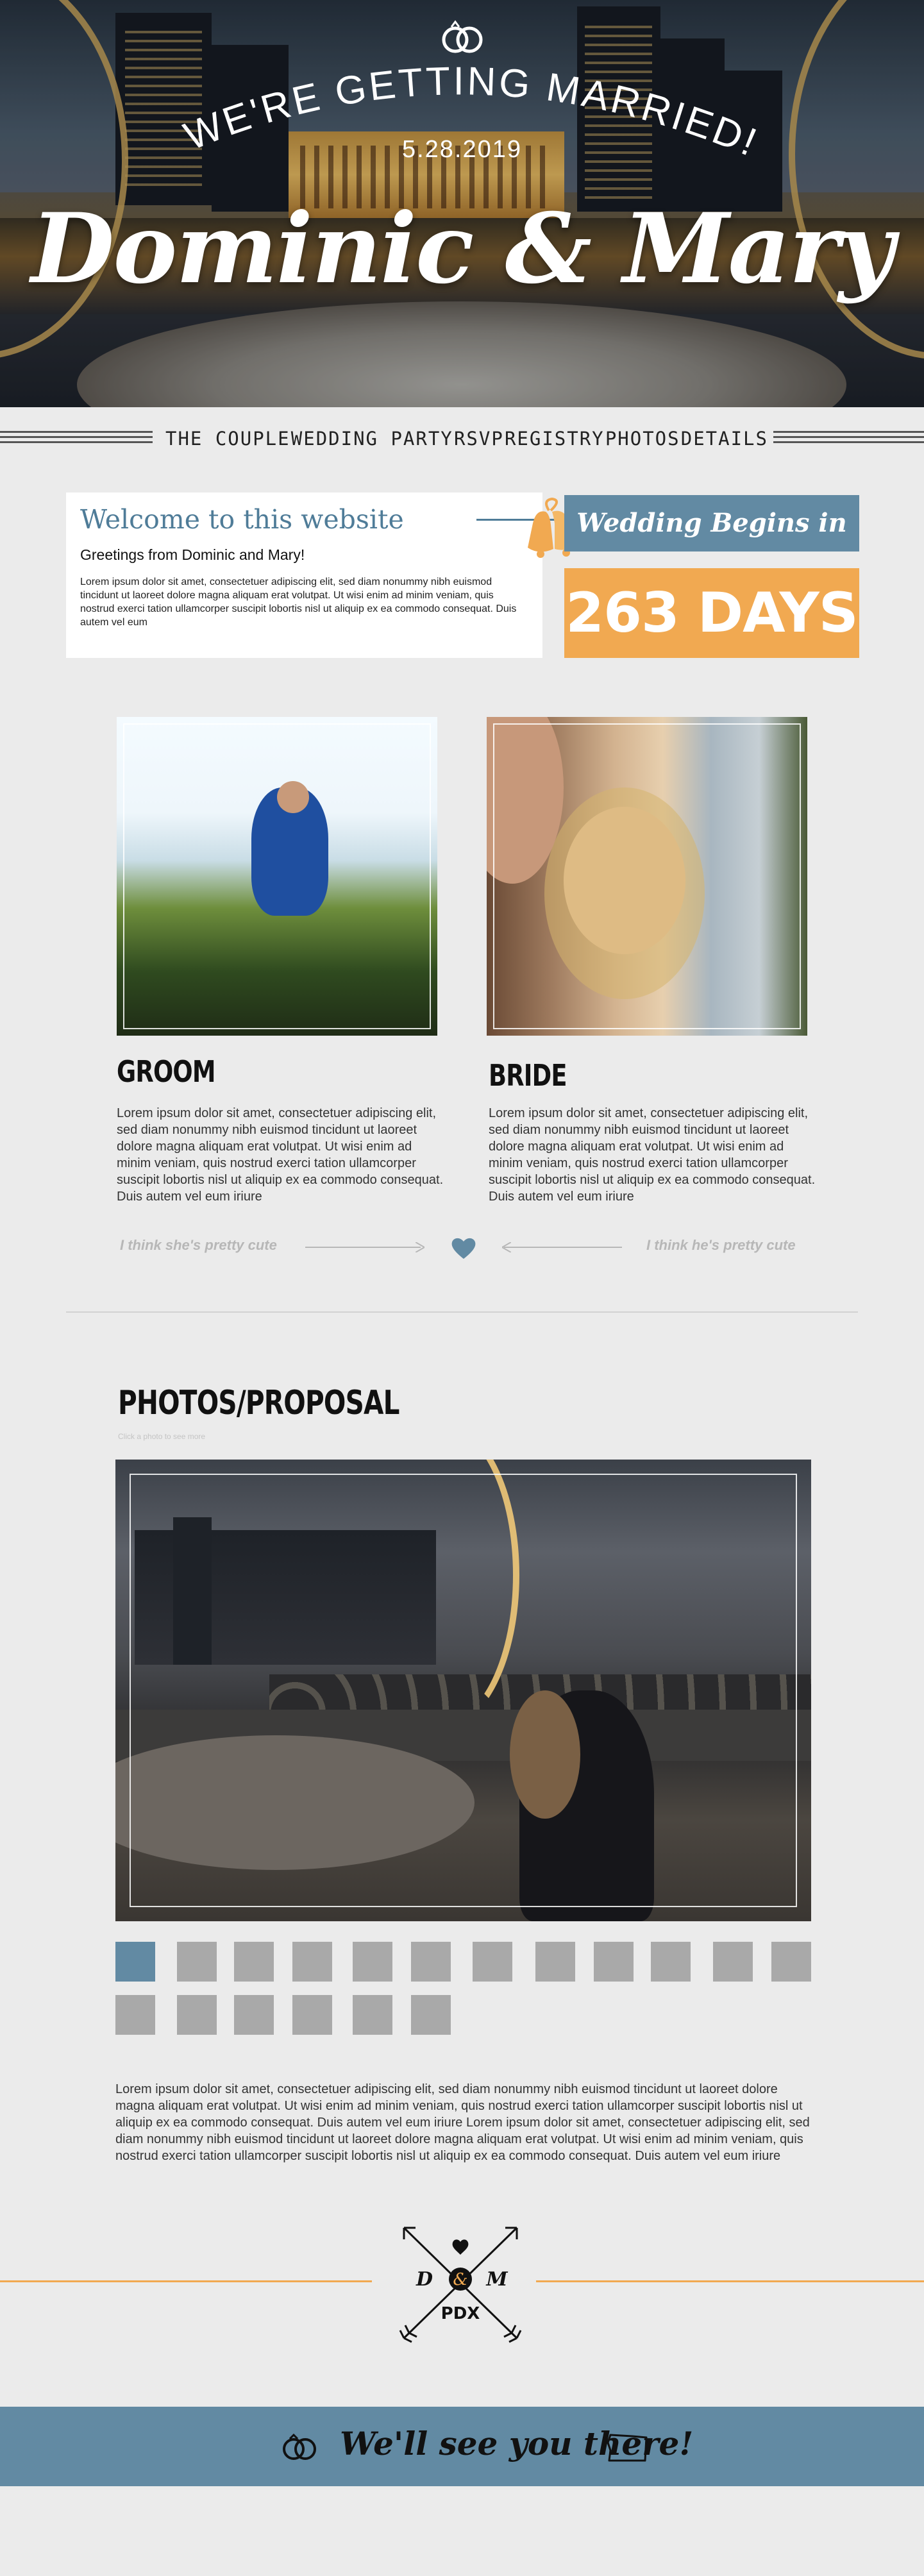 This screenshot has width=924, height=2576. What do you see at coordinates (372, 439) in the screenshot?
I see `nav-item-wedding-party: WEDDING PARTY` at bounding box center [372, 439].